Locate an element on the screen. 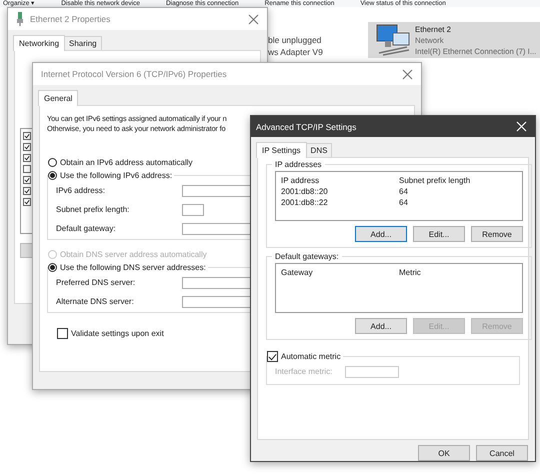 The image size is (540, 474). field-label: Default gateway: is located at coordinates (86, 228).